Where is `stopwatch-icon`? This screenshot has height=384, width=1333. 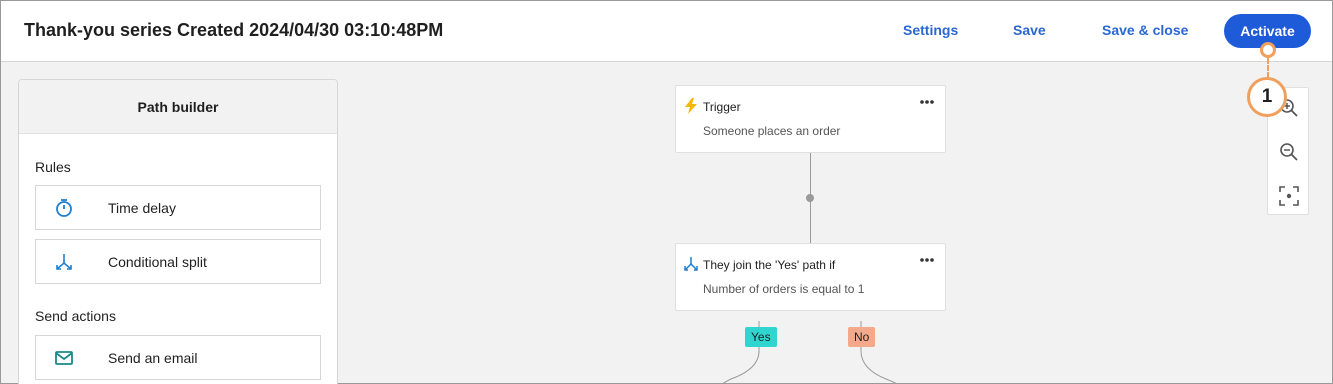
stopwatch-icon is located at coordinates (64, 208).